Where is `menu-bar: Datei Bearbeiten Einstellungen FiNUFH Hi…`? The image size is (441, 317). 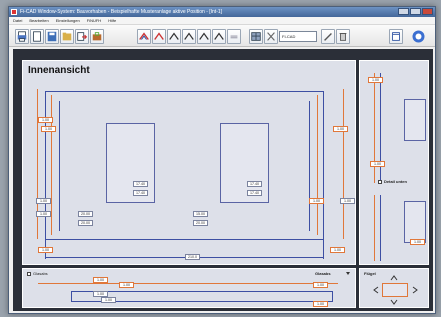 menu-bar: Datei Bearbeiten Einstellungen FiNUFH Hi… is located at coordinates (222, 21).